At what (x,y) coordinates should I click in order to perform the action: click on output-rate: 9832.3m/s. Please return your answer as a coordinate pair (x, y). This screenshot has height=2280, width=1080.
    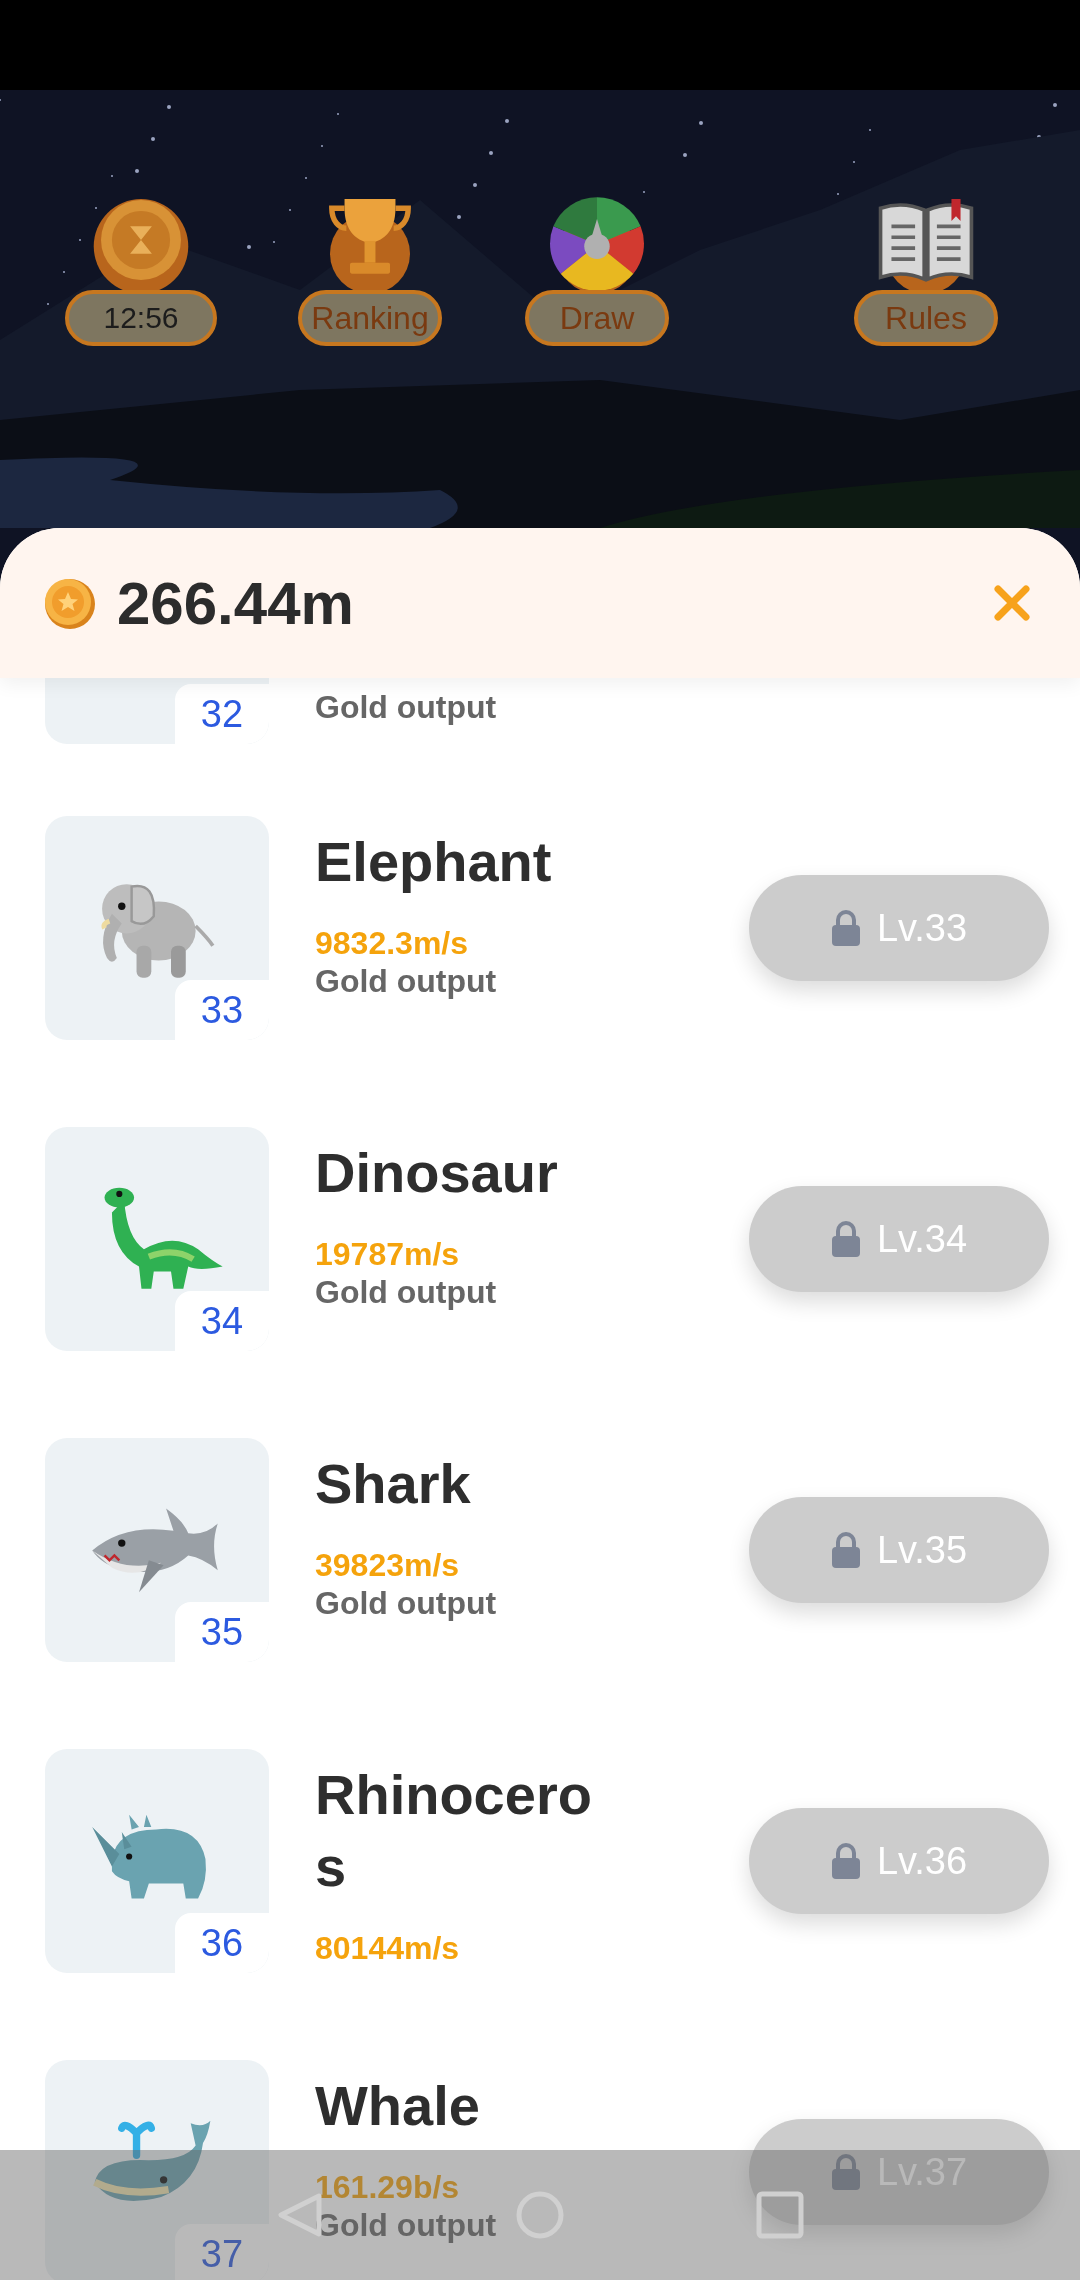
    Looking at the image, I should click on (391, 943).